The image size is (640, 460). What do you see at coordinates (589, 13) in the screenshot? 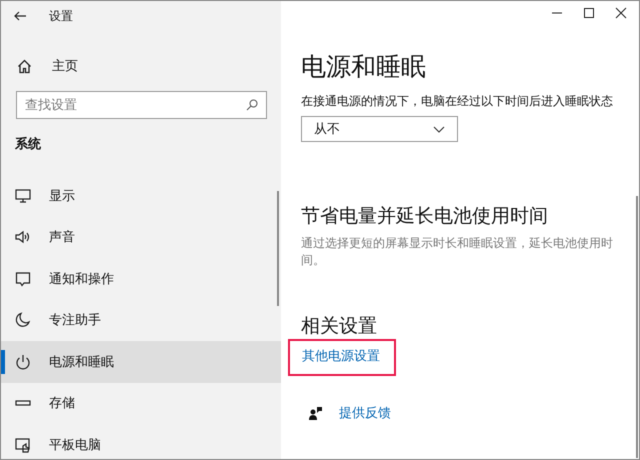
I see `maximize-icon` at bounding box center [589, 13].